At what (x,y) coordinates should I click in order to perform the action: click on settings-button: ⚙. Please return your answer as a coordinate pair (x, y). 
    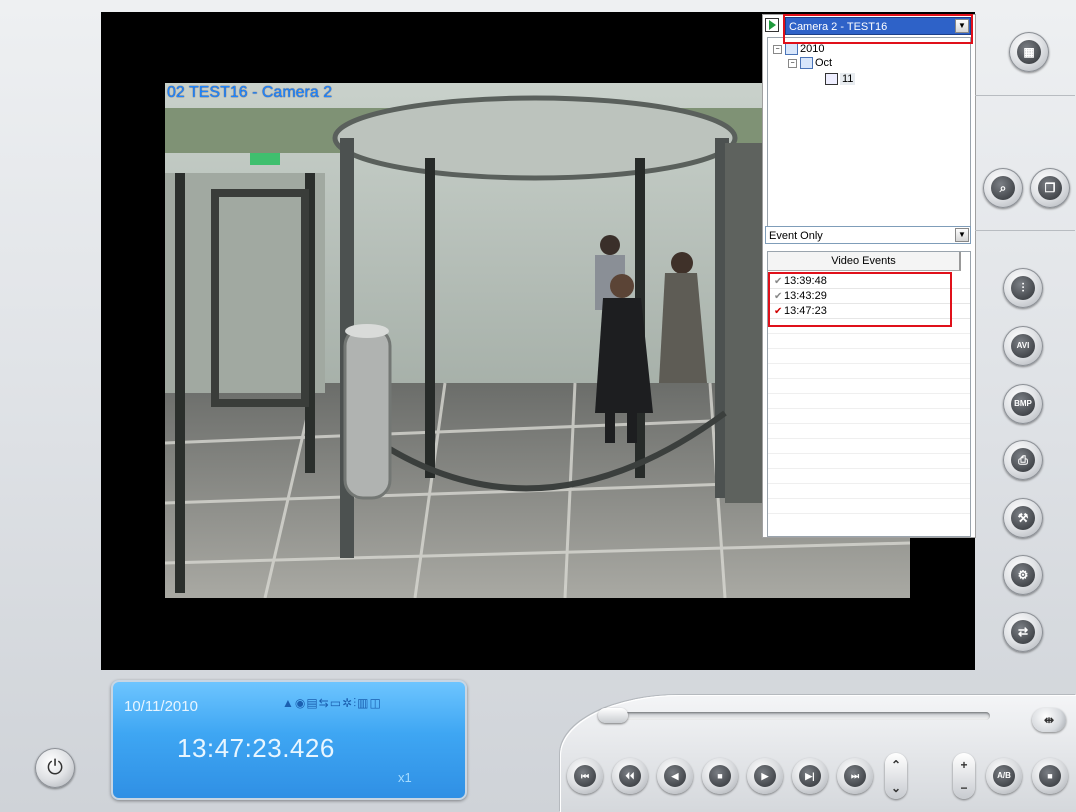
    Looking at the image, I should click on (1023, 575).